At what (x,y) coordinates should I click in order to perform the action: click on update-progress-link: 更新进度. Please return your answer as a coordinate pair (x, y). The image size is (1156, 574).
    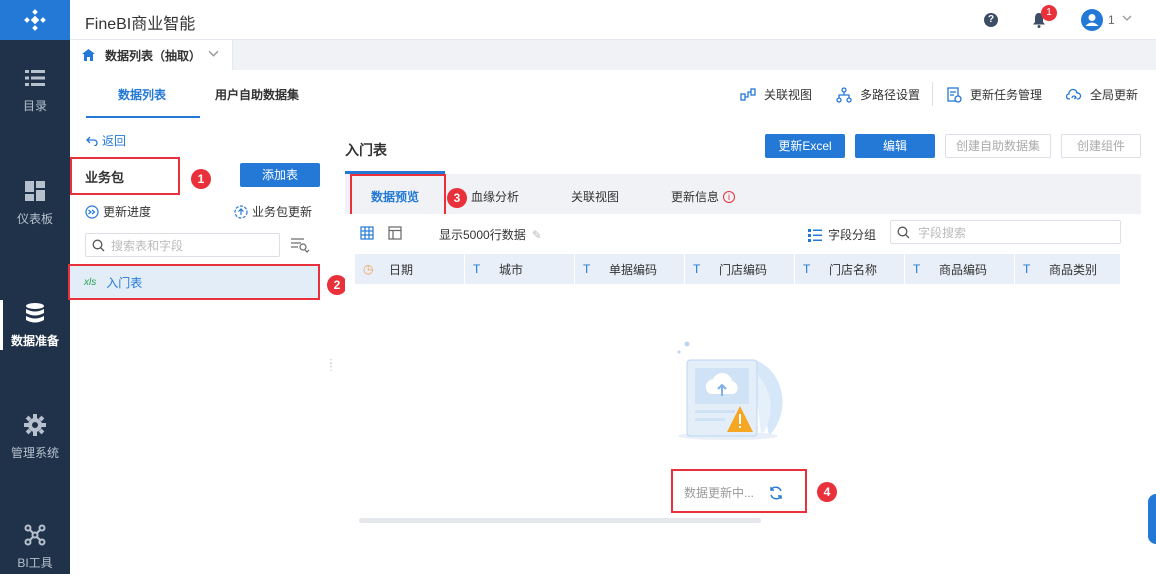
    Looking at the image, I should click on (118, 211).